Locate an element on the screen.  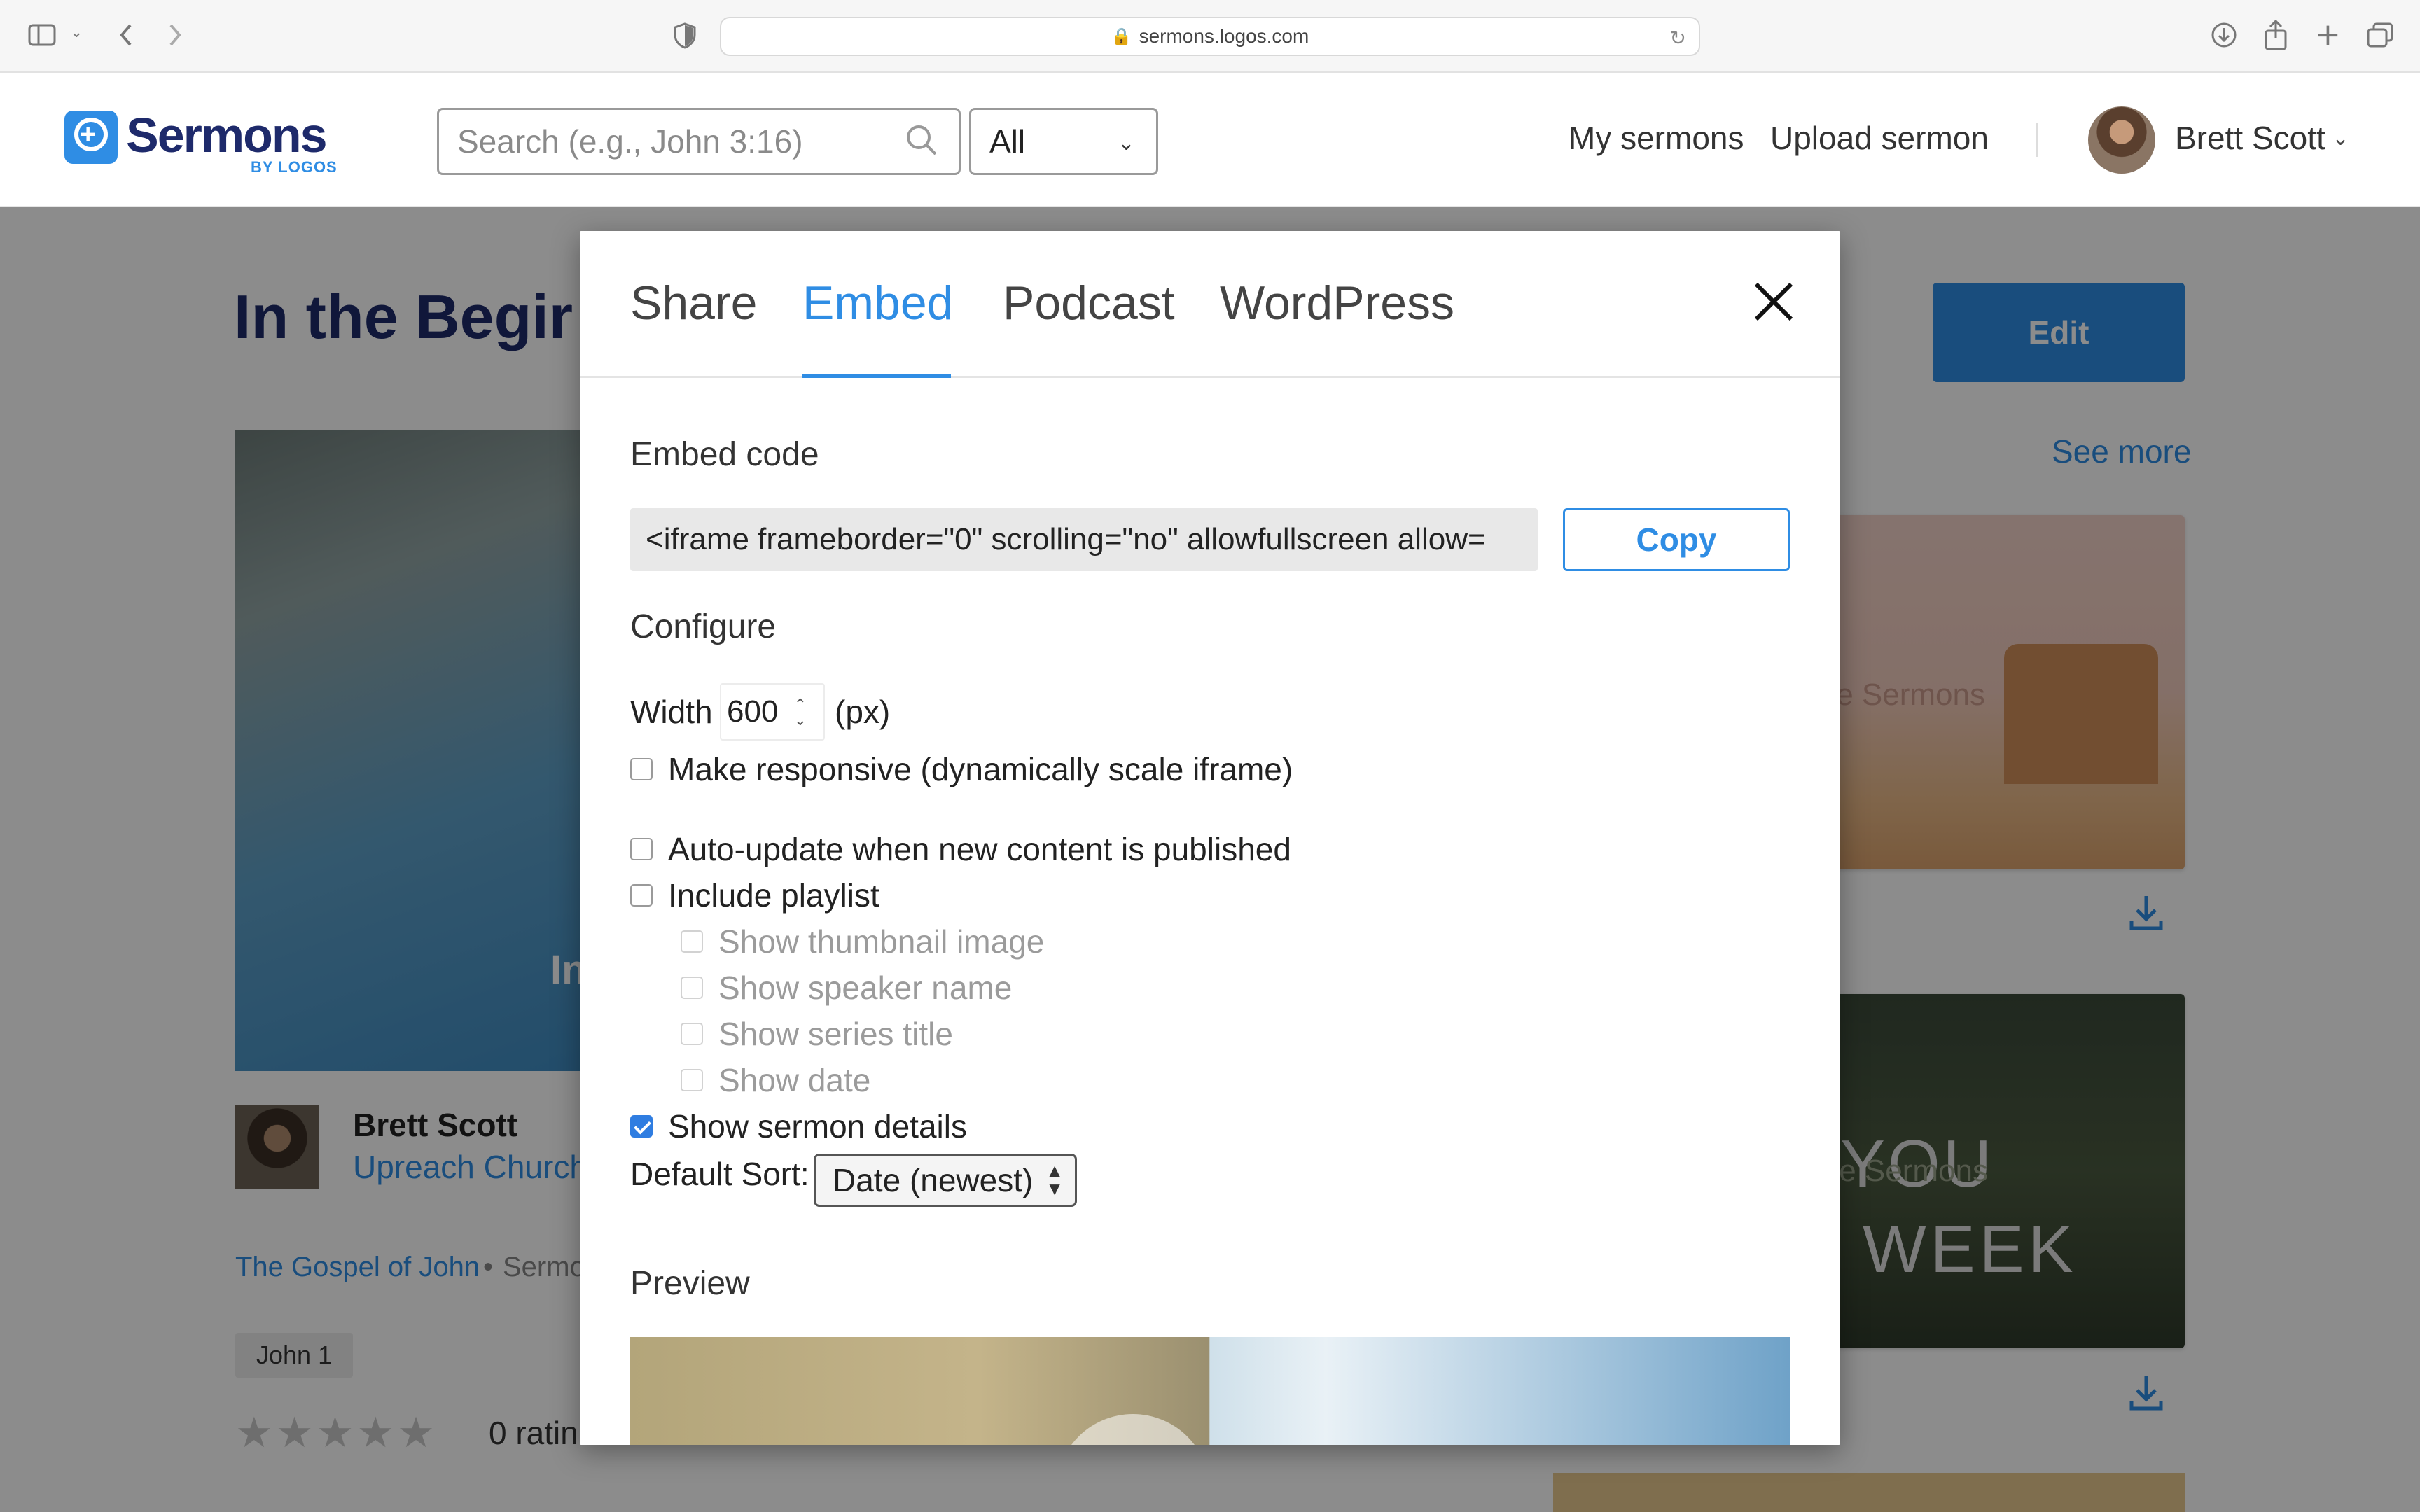
active-tab-indicator is located at coordinates (876, 376).